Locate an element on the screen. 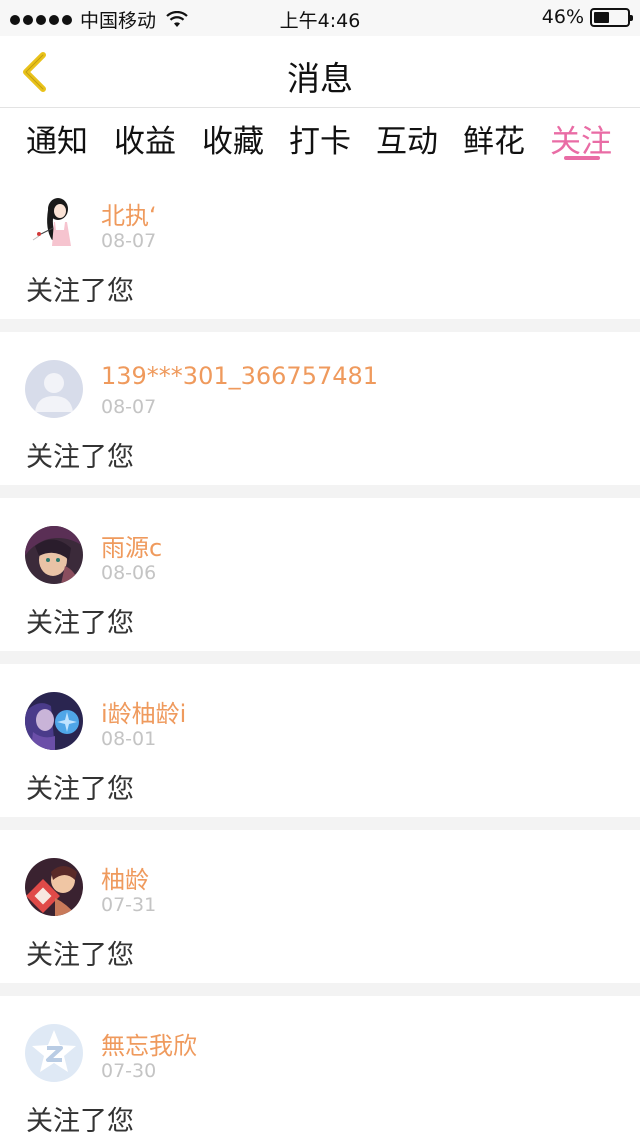 This screenshot has height=1139, width=640. battery-fill is located at coordinates (601, 17).